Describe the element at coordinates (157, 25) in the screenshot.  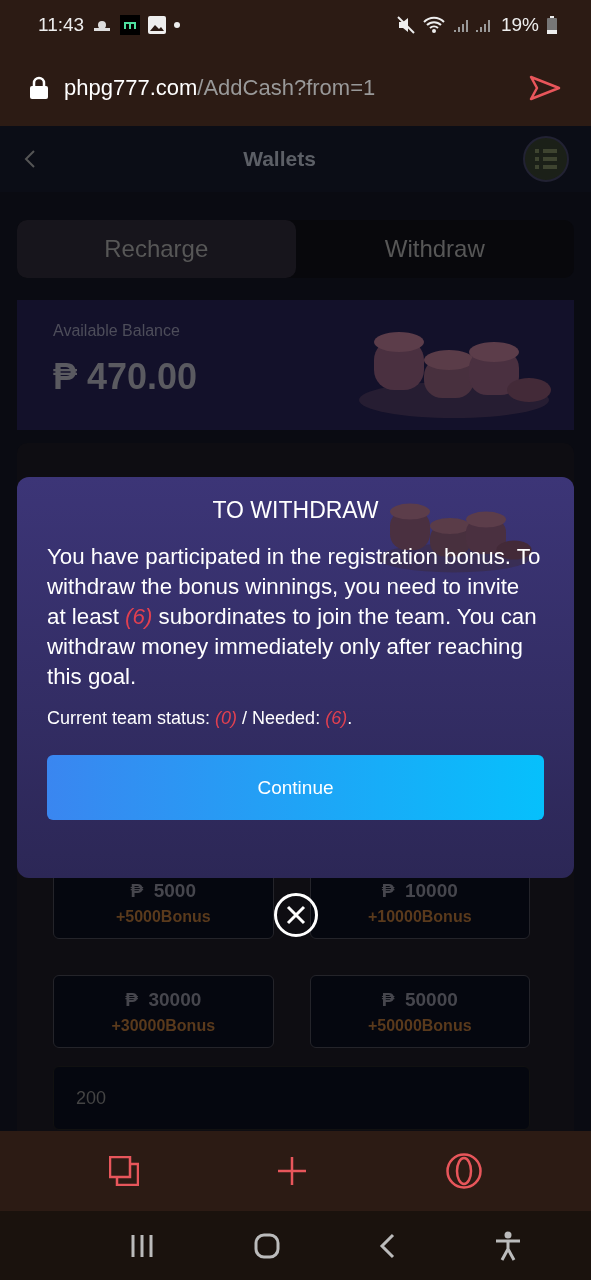
I see `image-icon` at that location.